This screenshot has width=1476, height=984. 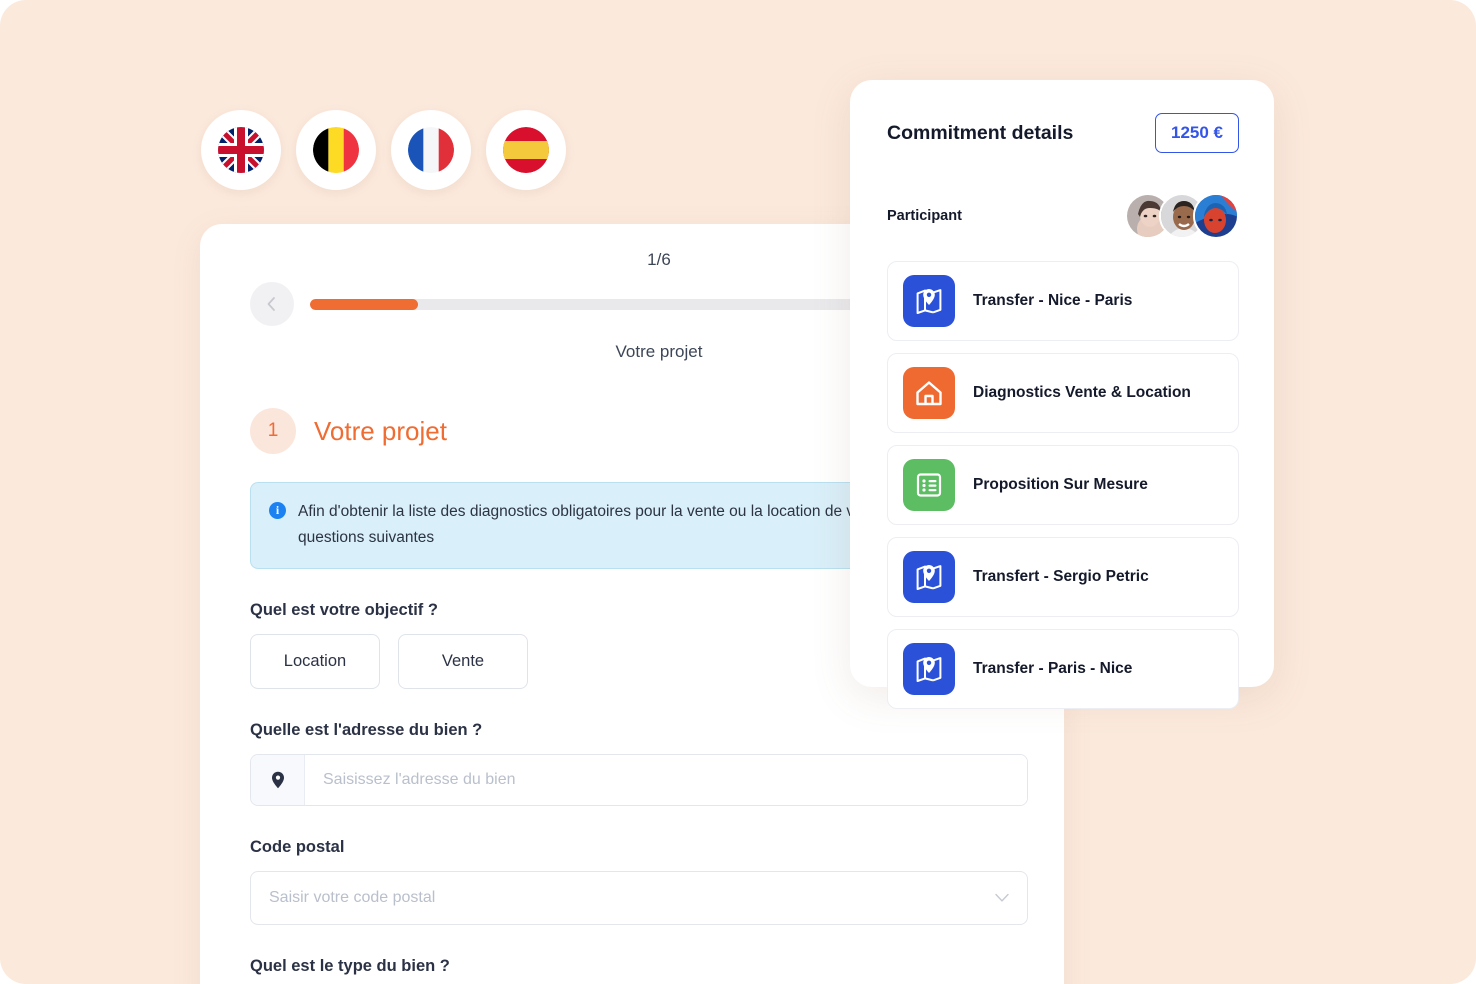 What do you see at coordinates (924, 216) in the screenshot?
I see `participant-label: Participant` at bounding box center [924, 216].